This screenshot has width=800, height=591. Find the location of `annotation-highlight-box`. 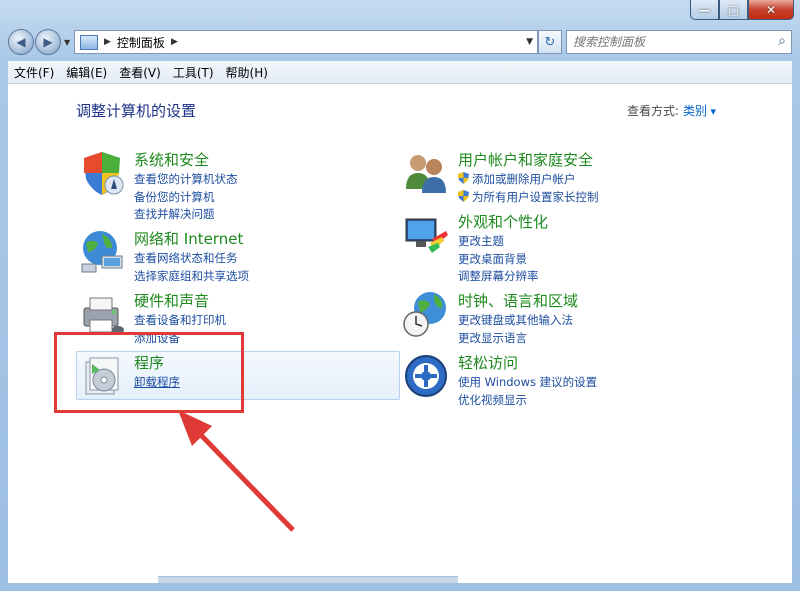

annotation-highlight-box is located at coordinates (149, 372).